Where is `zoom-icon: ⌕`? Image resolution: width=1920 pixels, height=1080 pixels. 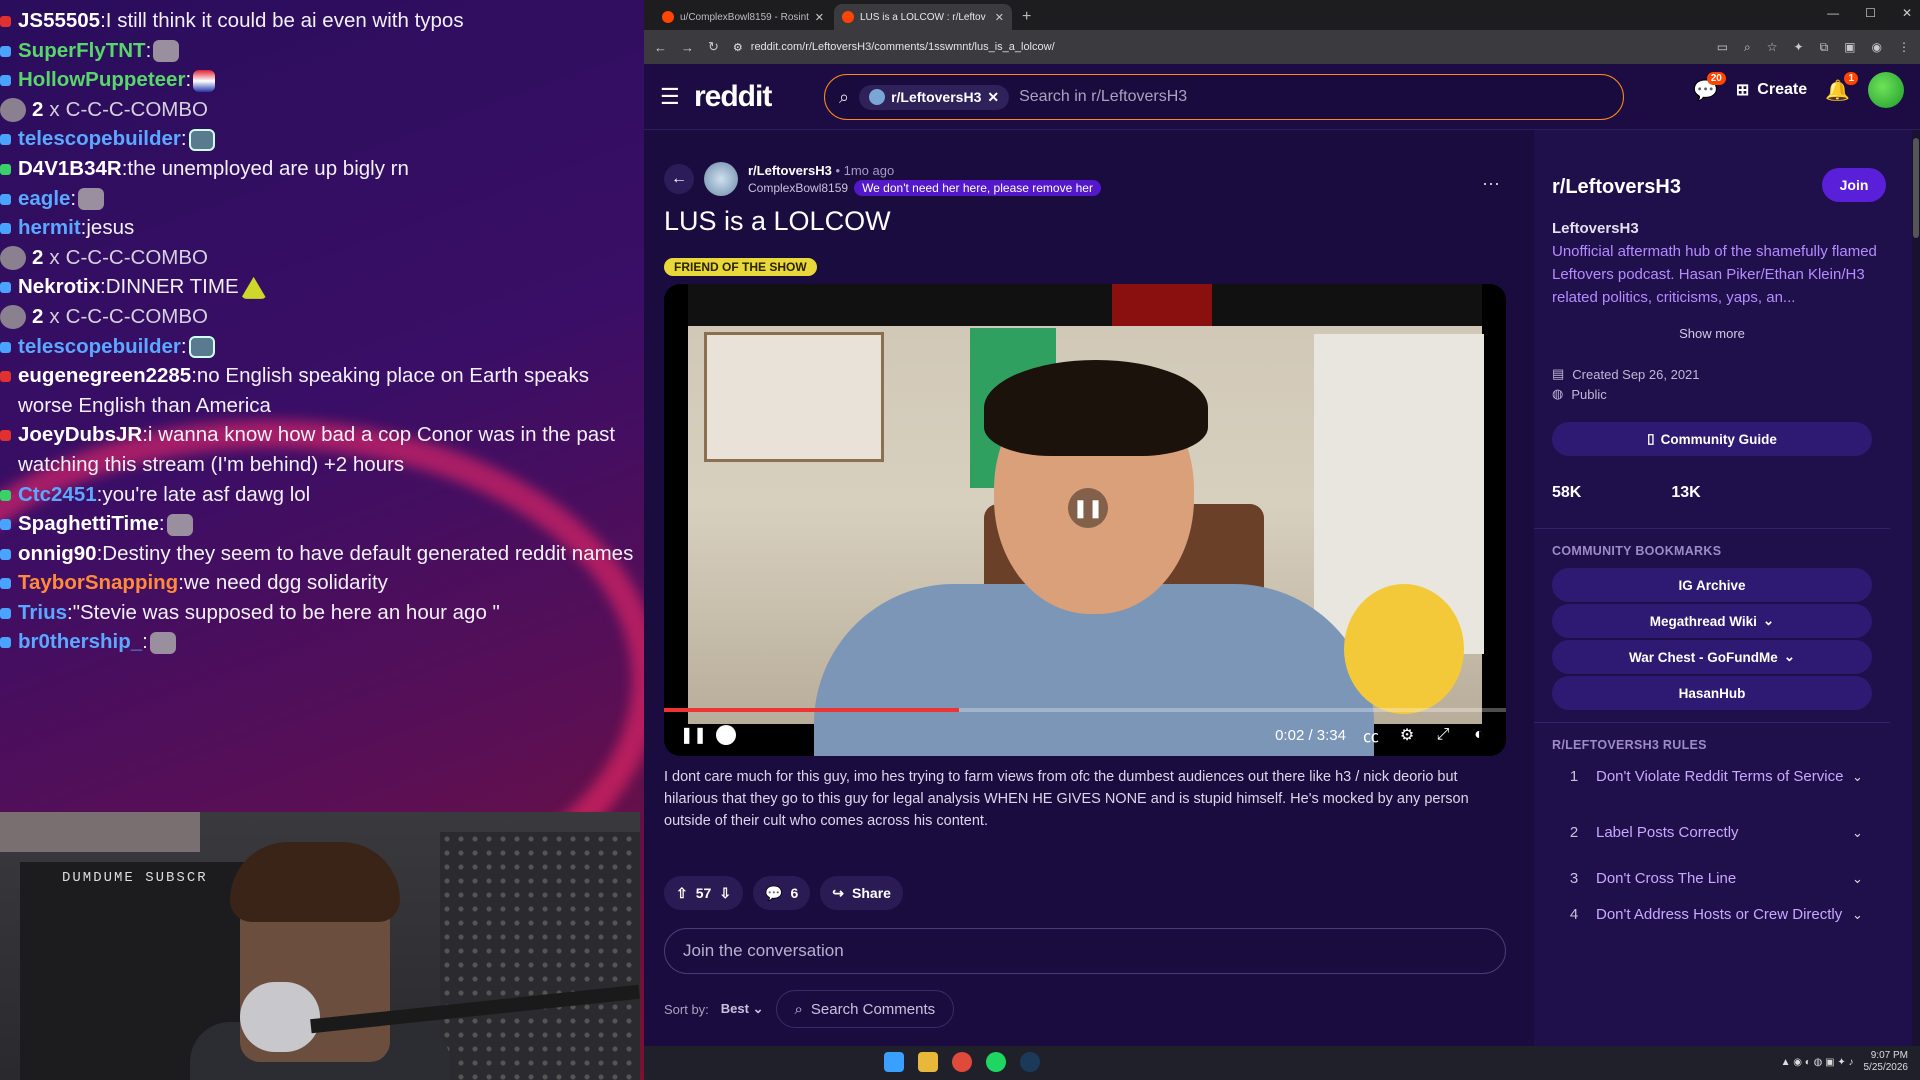
zoom-icon: ⌕ is located at coordinates (1747, 47).